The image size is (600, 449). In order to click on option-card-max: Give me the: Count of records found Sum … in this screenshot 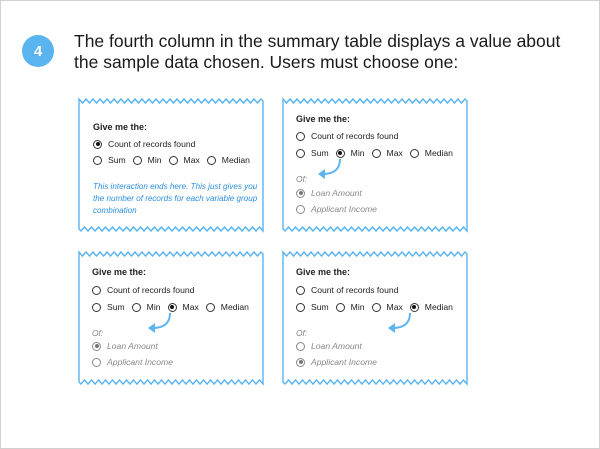, I will do `click(171, 318)`.